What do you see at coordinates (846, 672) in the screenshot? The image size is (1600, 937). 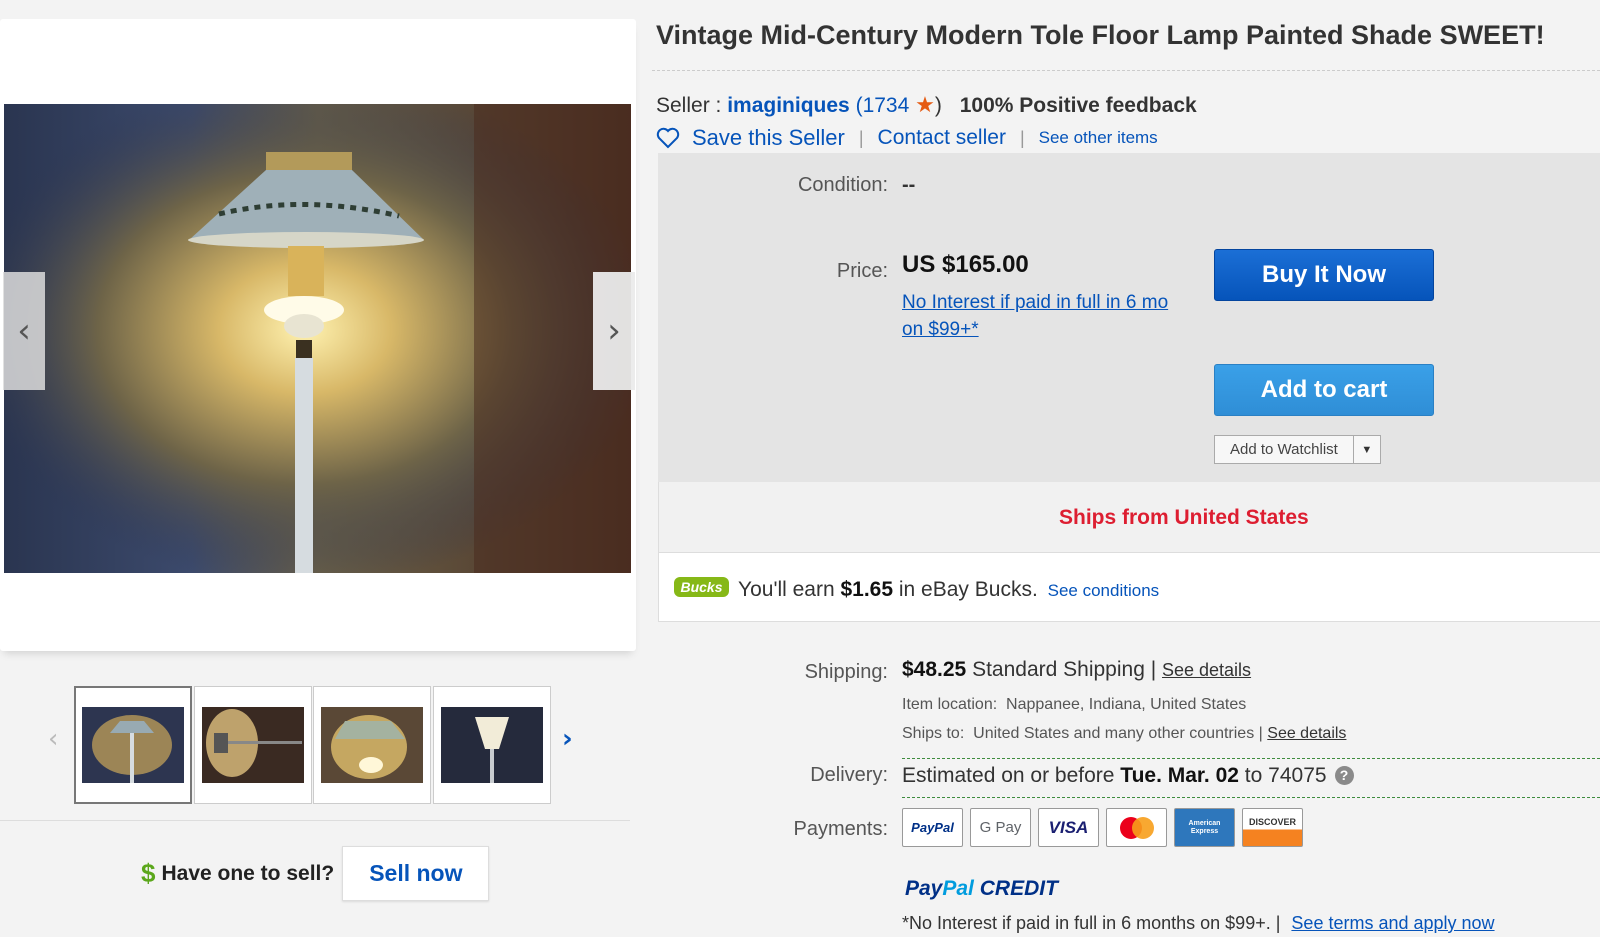 I see `shipping-label: Shipping:` at bounding box center [846, 672].